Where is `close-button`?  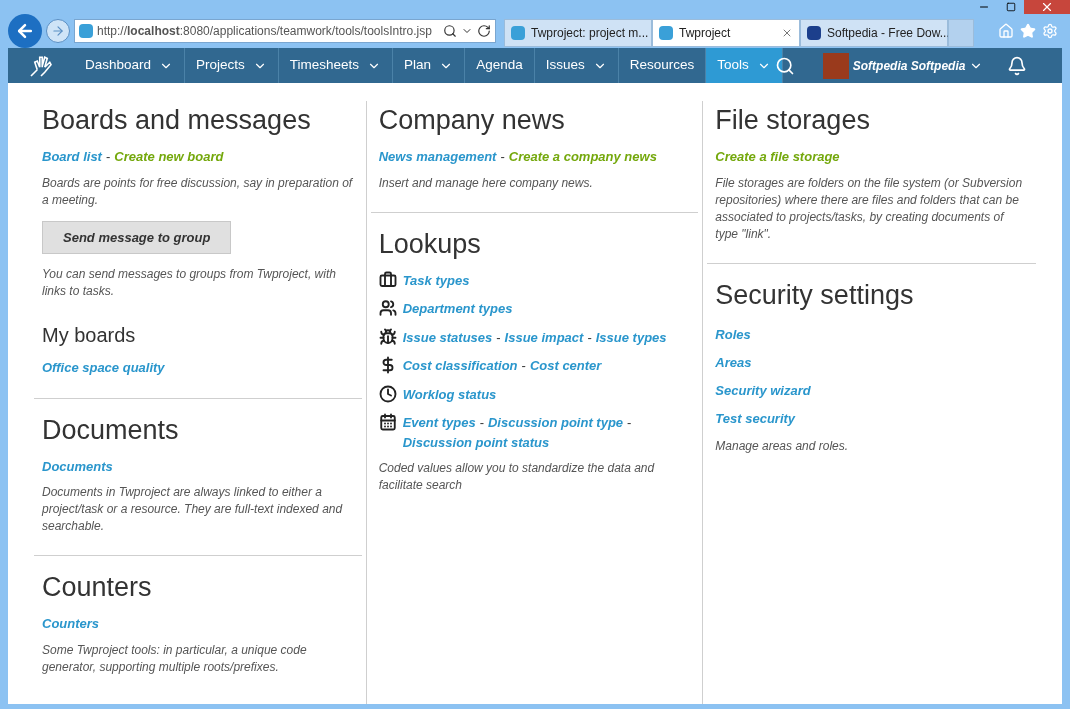
close-button is located at coordinates (1047, 7).